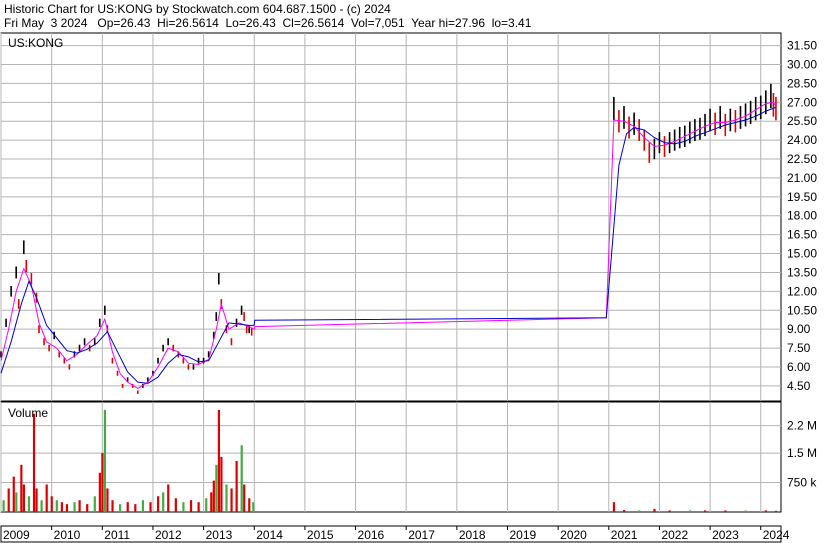 Image resolution: width=830 pixels, height=543 pixels. What do you see at coordinates (320, 535) in the screenshot?
I see `x-tick-label: 2015` at bounding box center [320, 535].